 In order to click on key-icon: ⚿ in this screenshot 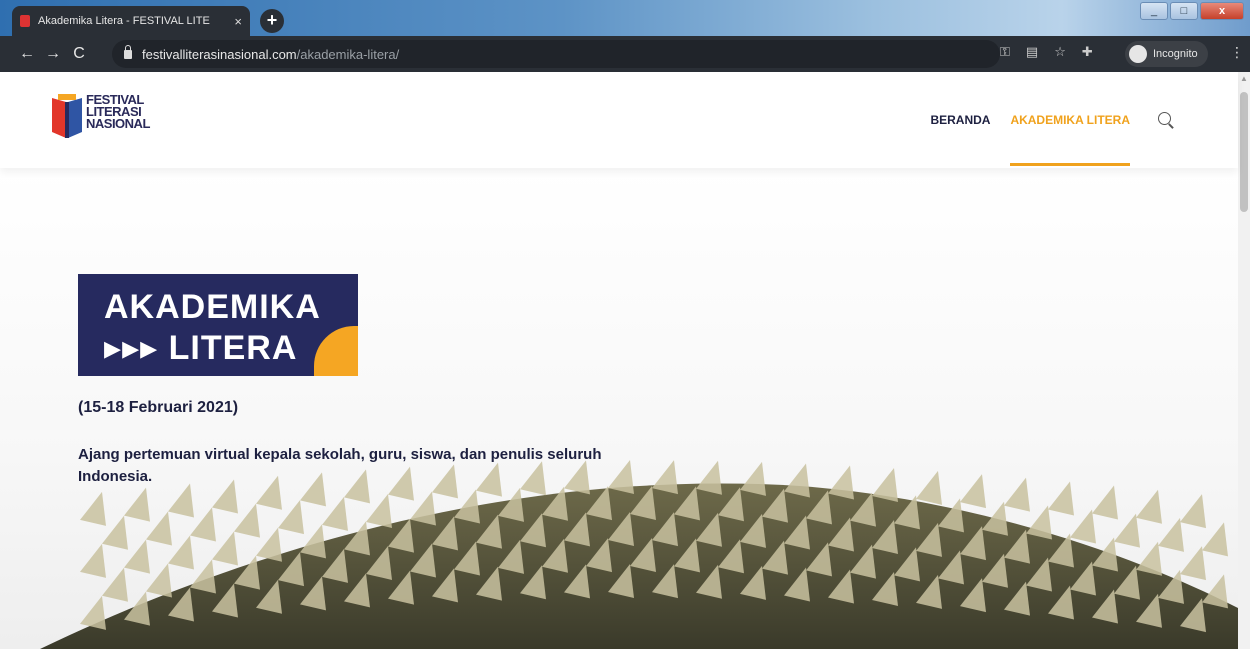, I will do `click(1005, 52)`.